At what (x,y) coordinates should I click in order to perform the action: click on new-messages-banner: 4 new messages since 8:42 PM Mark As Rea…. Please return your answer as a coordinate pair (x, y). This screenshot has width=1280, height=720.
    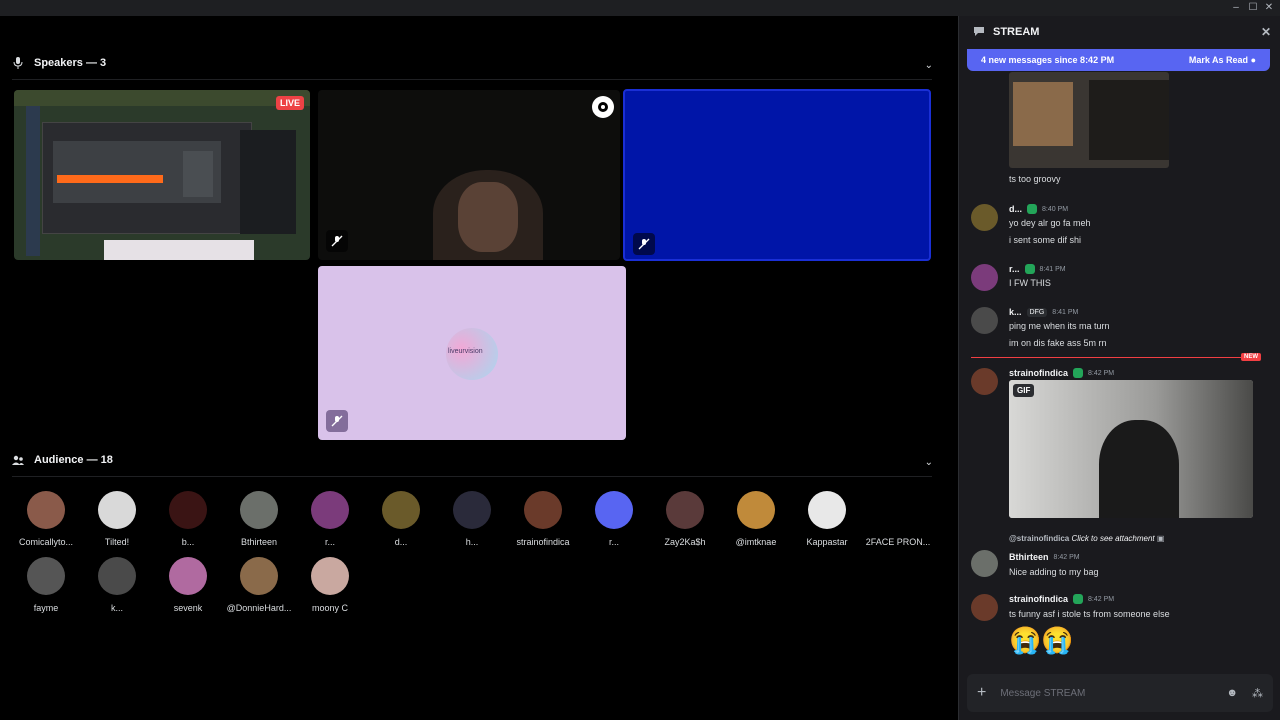
    Looking at the image, I should click on (1118, 60).